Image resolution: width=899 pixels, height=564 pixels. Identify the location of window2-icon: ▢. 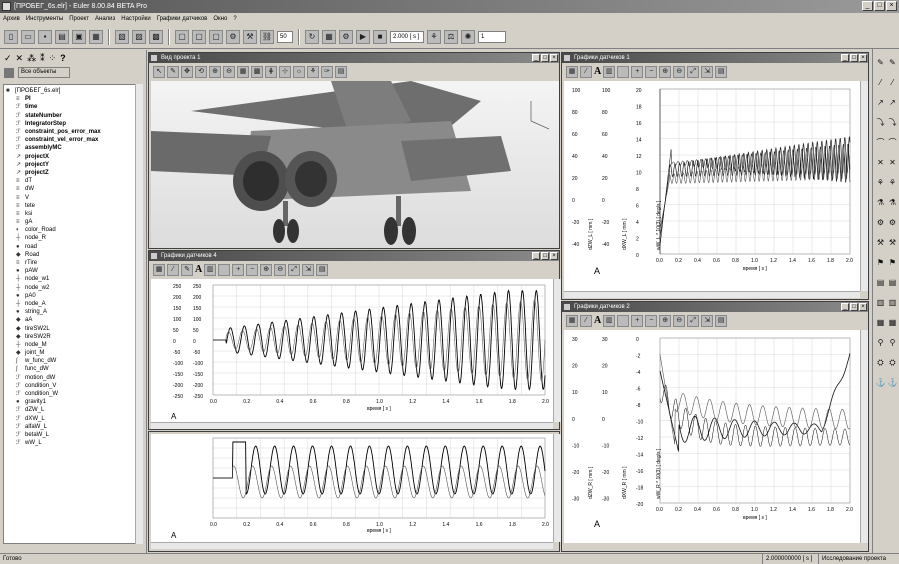
(199, 36).